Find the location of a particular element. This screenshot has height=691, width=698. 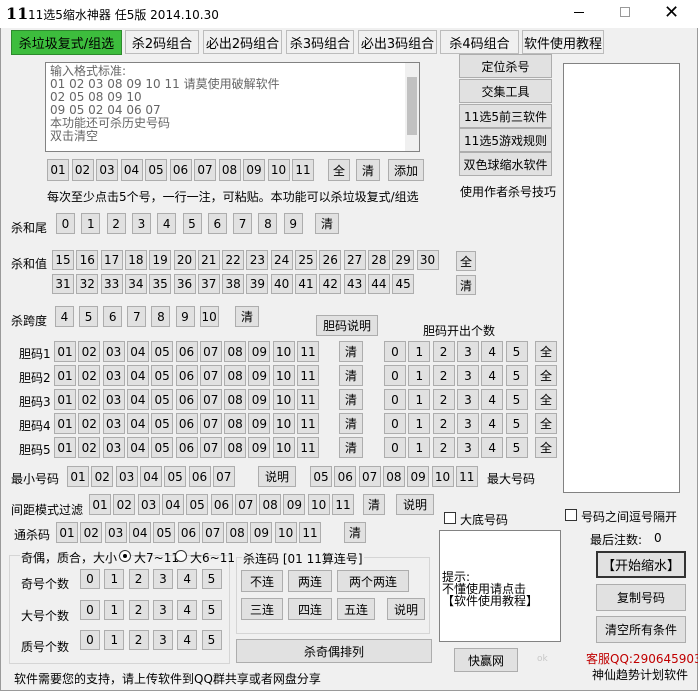

jianju-button-5: 06 is located at coordinates (221, 504).